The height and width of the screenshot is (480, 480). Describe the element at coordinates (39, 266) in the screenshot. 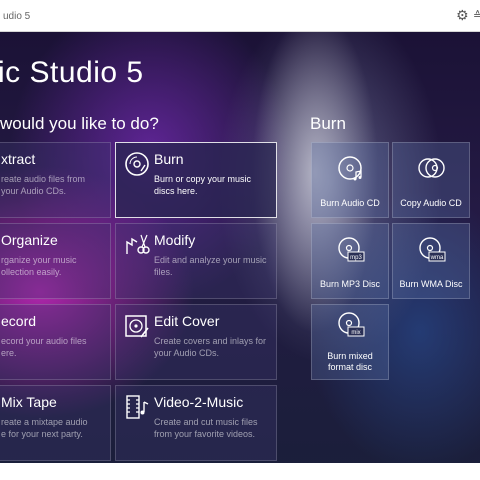

I see `tile-organize-desc: rganize your music ollection easily.` at that location.